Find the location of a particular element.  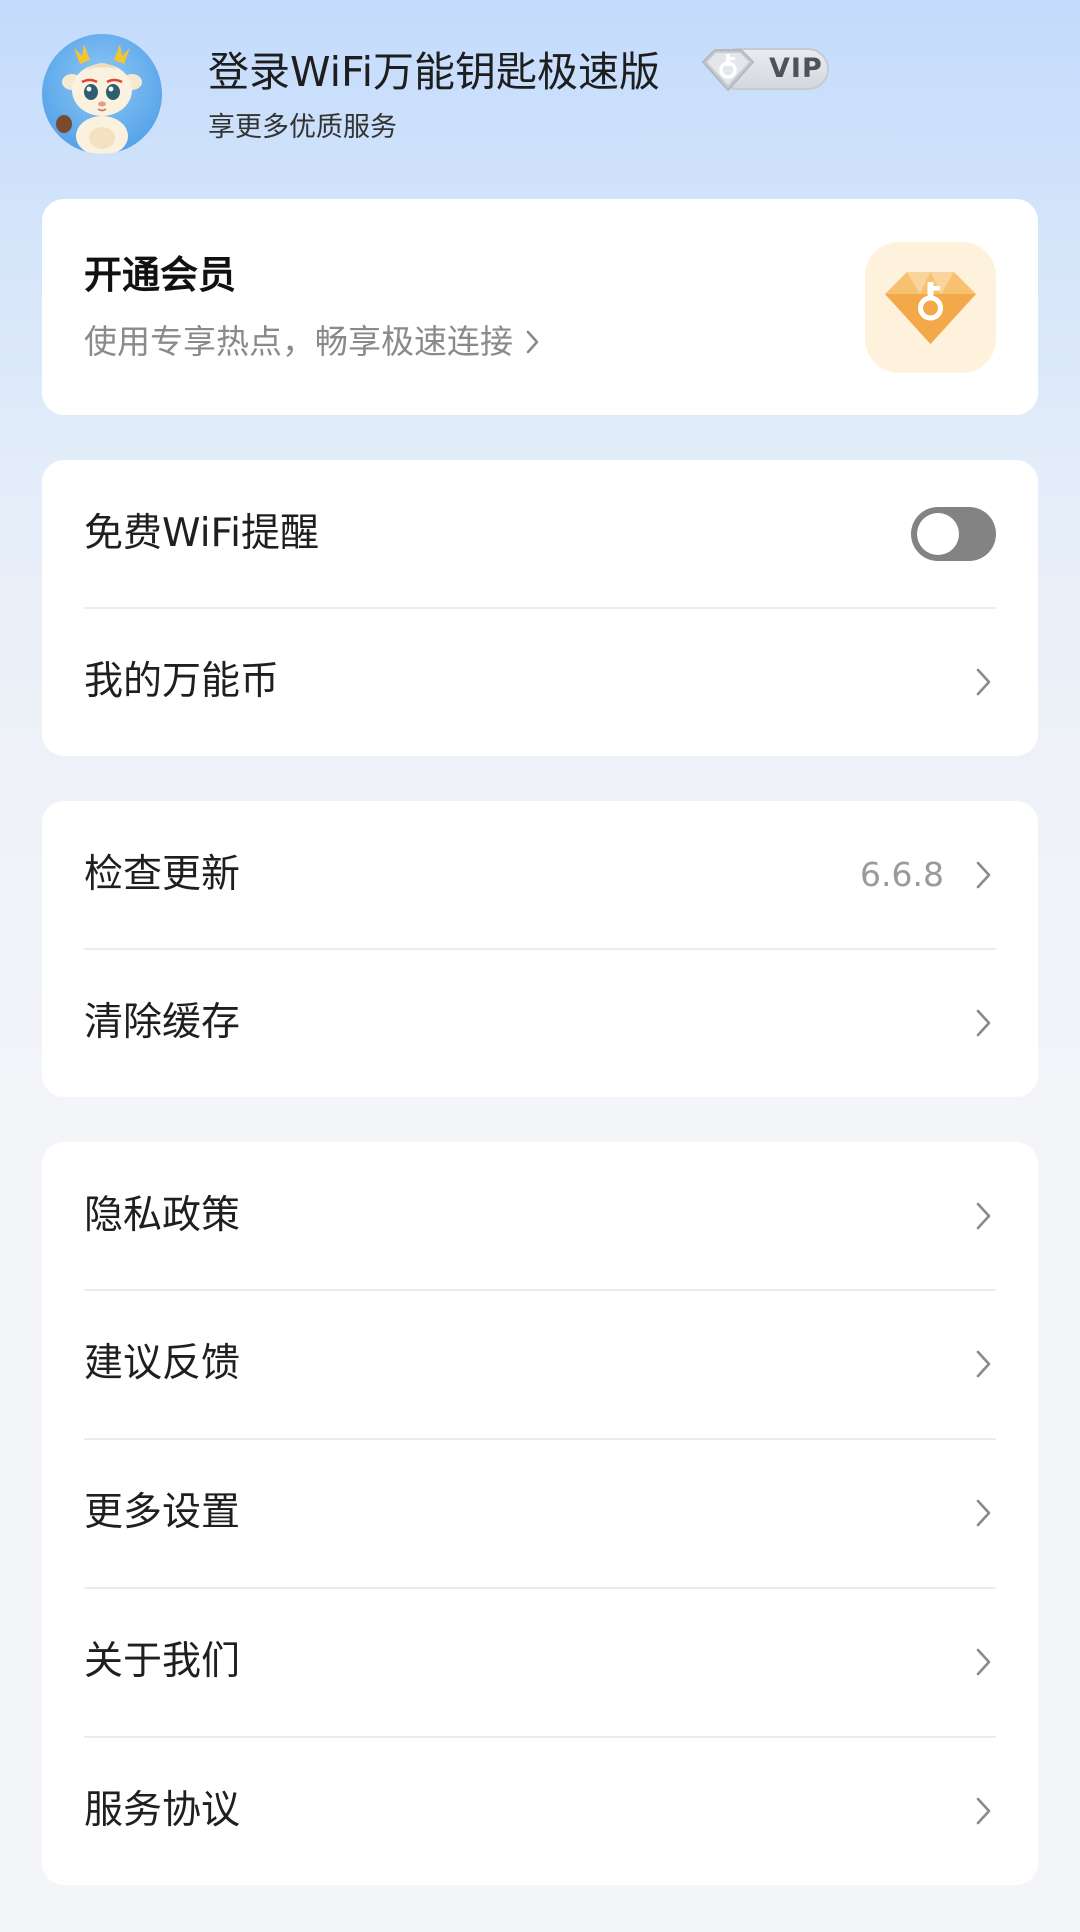

clear-cache-label: 清除缓存 is located at coordinates (162, 1022).